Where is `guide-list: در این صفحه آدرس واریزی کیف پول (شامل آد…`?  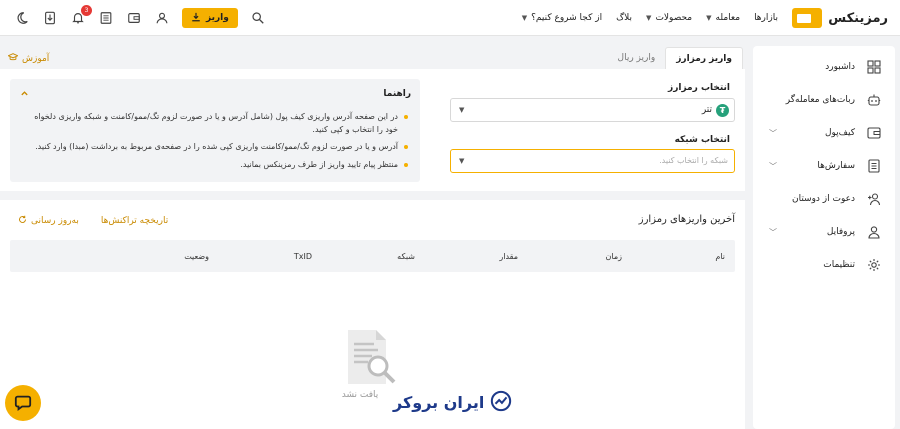 guide-list: در این صفحه آدرس واریزی کیف پول (شامل آد… is located at coordinates (215, 143).